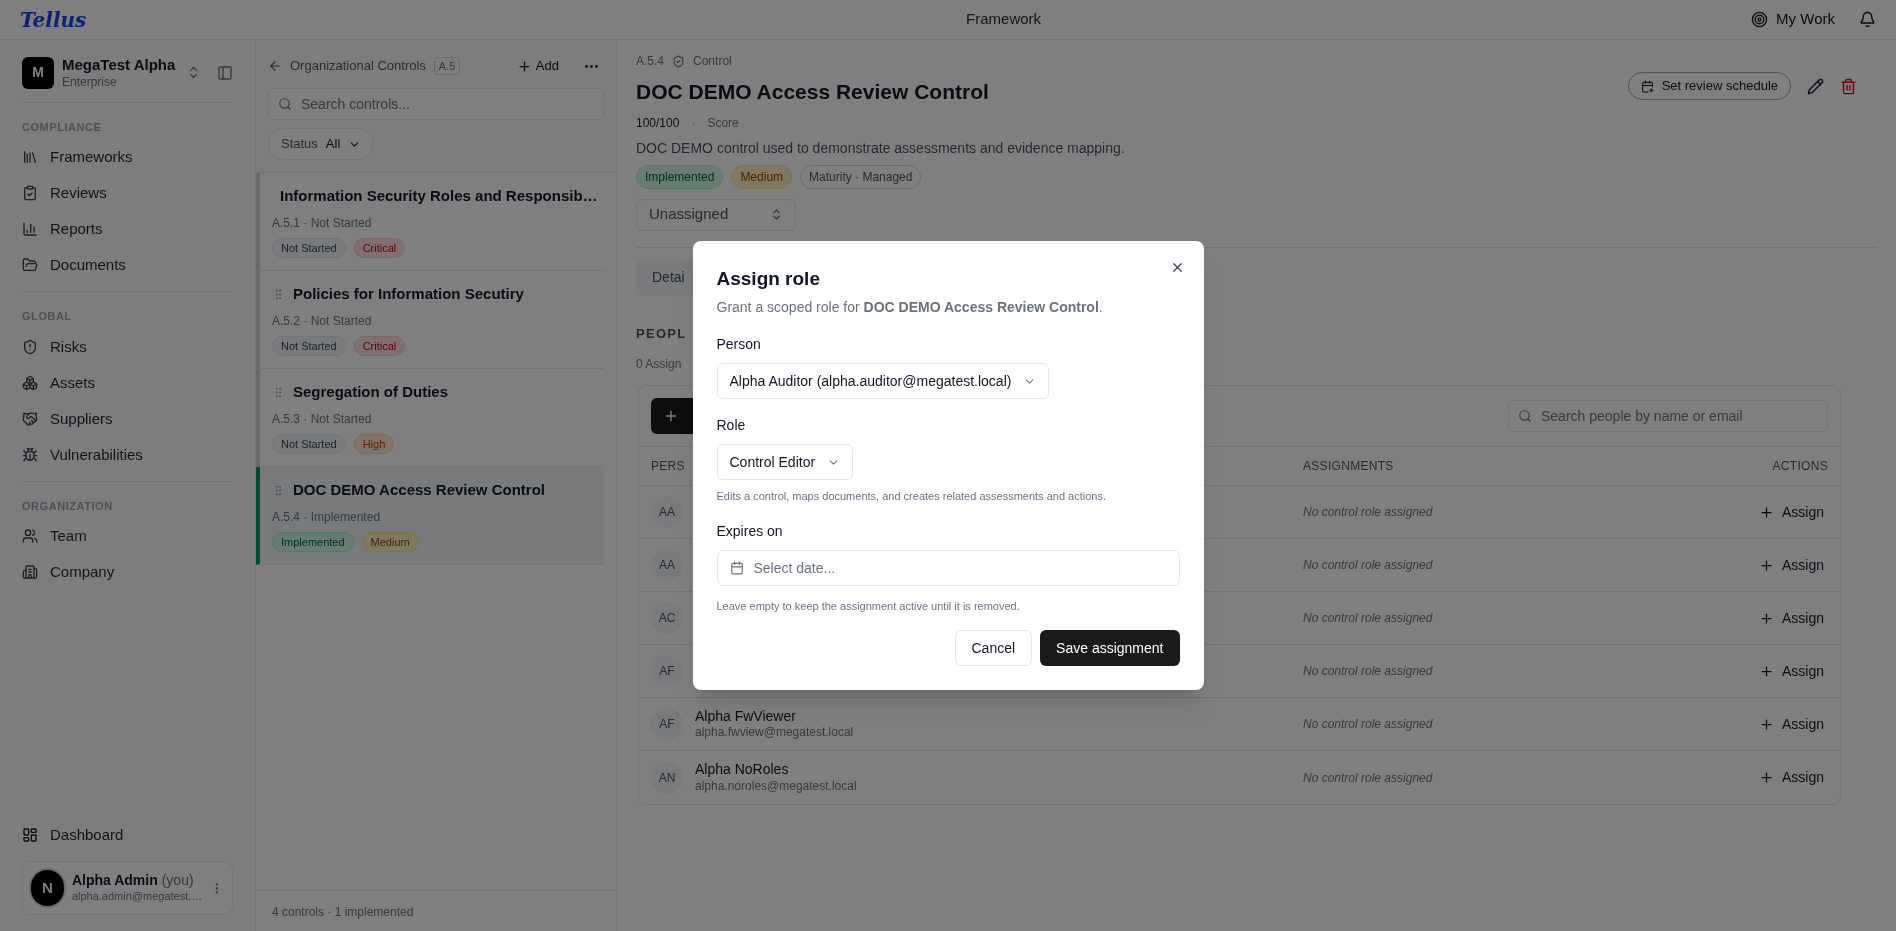 The image size is (1896, 931). I want to click on role-select: Control Editor, so click(785, 462).